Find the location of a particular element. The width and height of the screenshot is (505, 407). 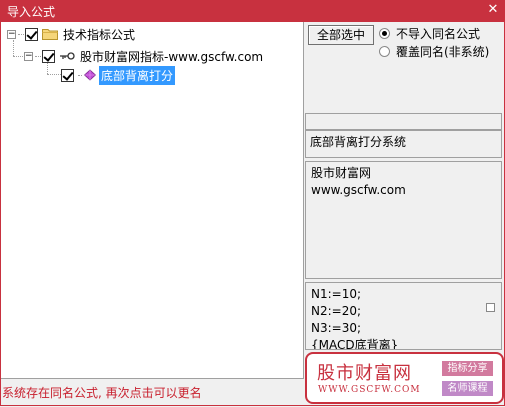

root-checkbox is located at coordinates (31, 34).